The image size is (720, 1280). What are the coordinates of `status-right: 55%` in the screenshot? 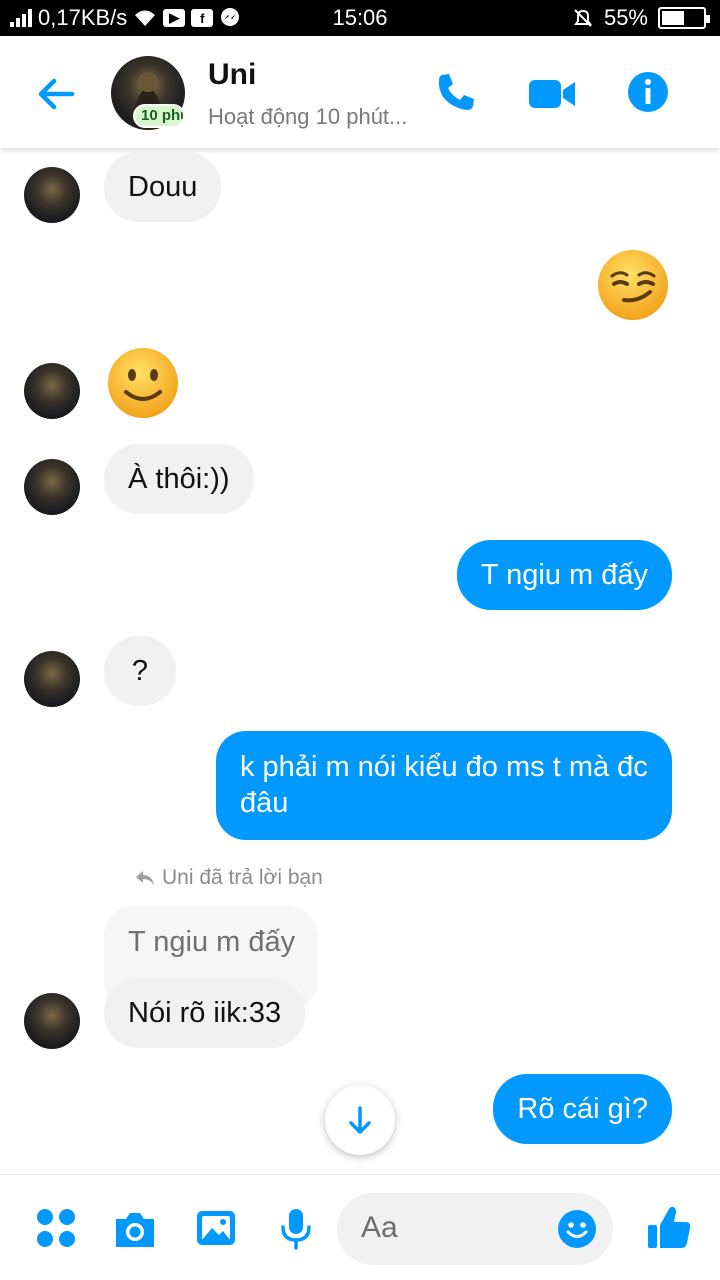 It's located at (641, 18).